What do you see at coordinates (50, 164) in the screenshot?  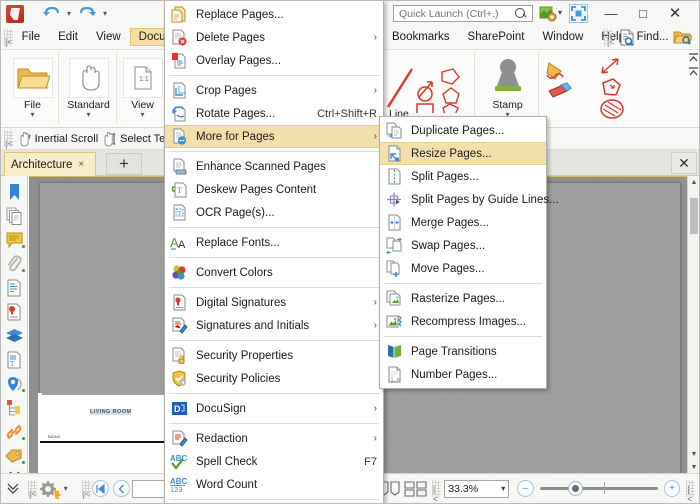 I see `document-tab-architecture: Architecture ×` at bounding box center [50, 164].